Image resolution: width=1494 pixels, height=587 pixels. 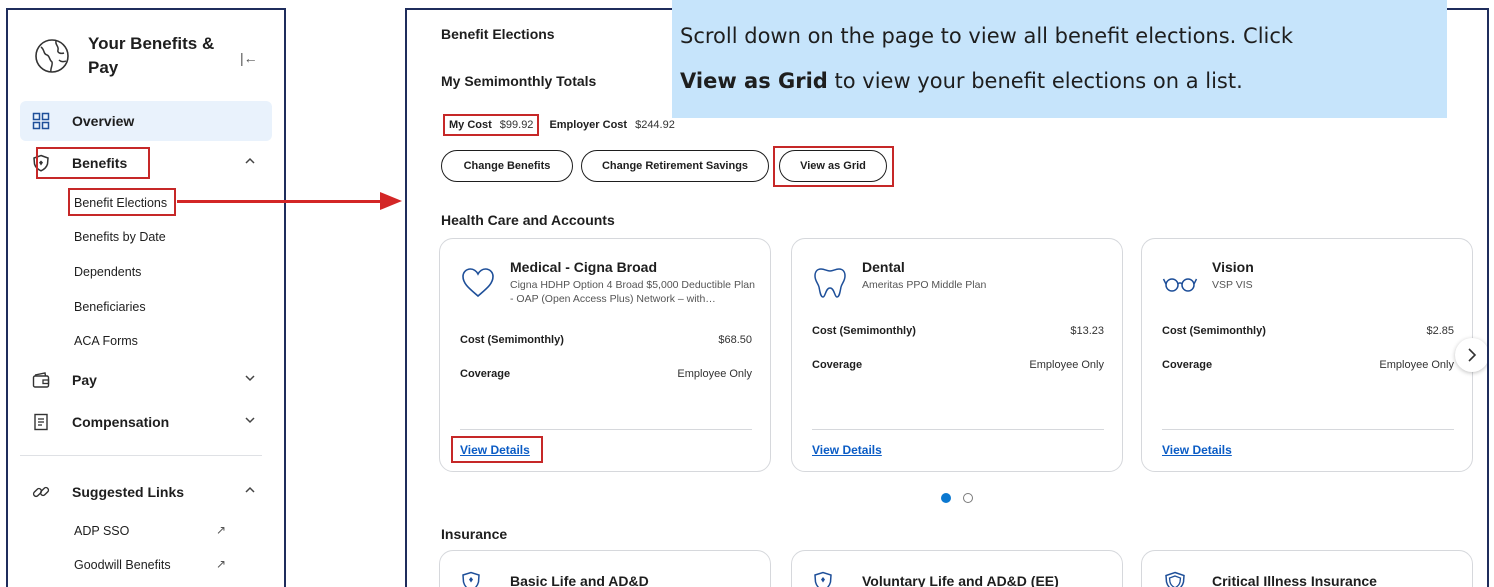 I want to click on my-cost-label: My Cost, so click(x=470, y=125).